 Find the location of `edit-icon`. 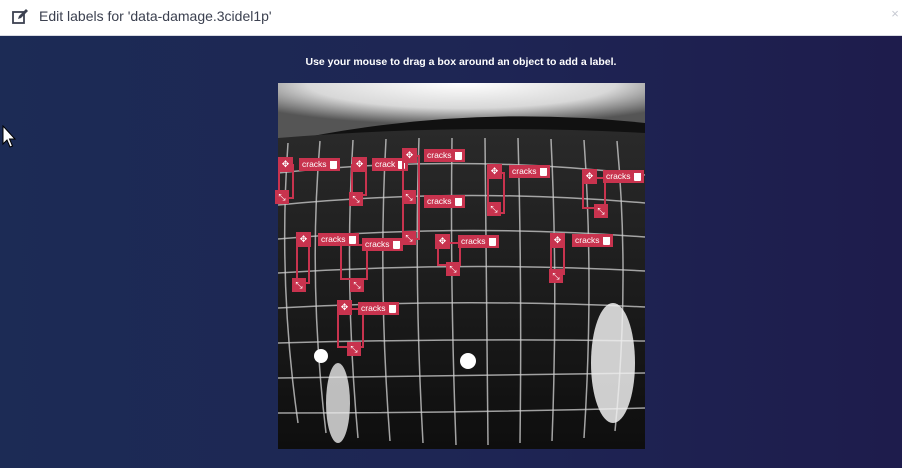

edit-icon is located at coordinates (20, 16).